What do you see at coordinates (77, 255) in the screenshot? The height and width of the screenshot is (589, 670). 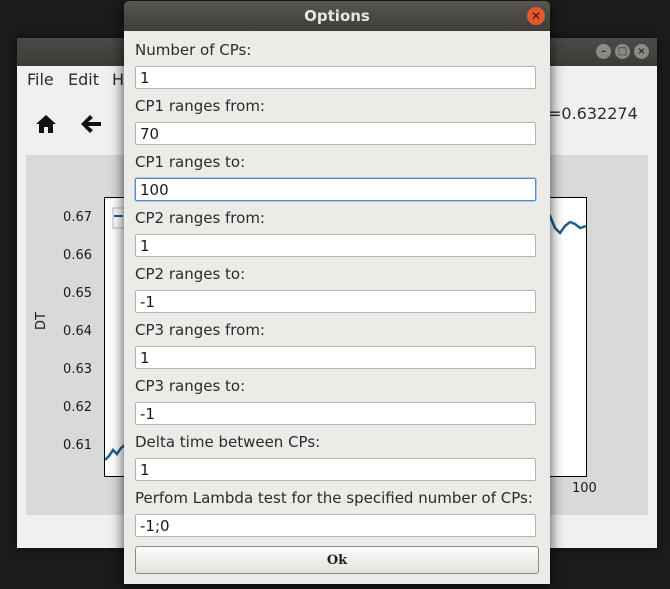 I see `y-tick-label: 0.66` at bounding box center [77, 255].